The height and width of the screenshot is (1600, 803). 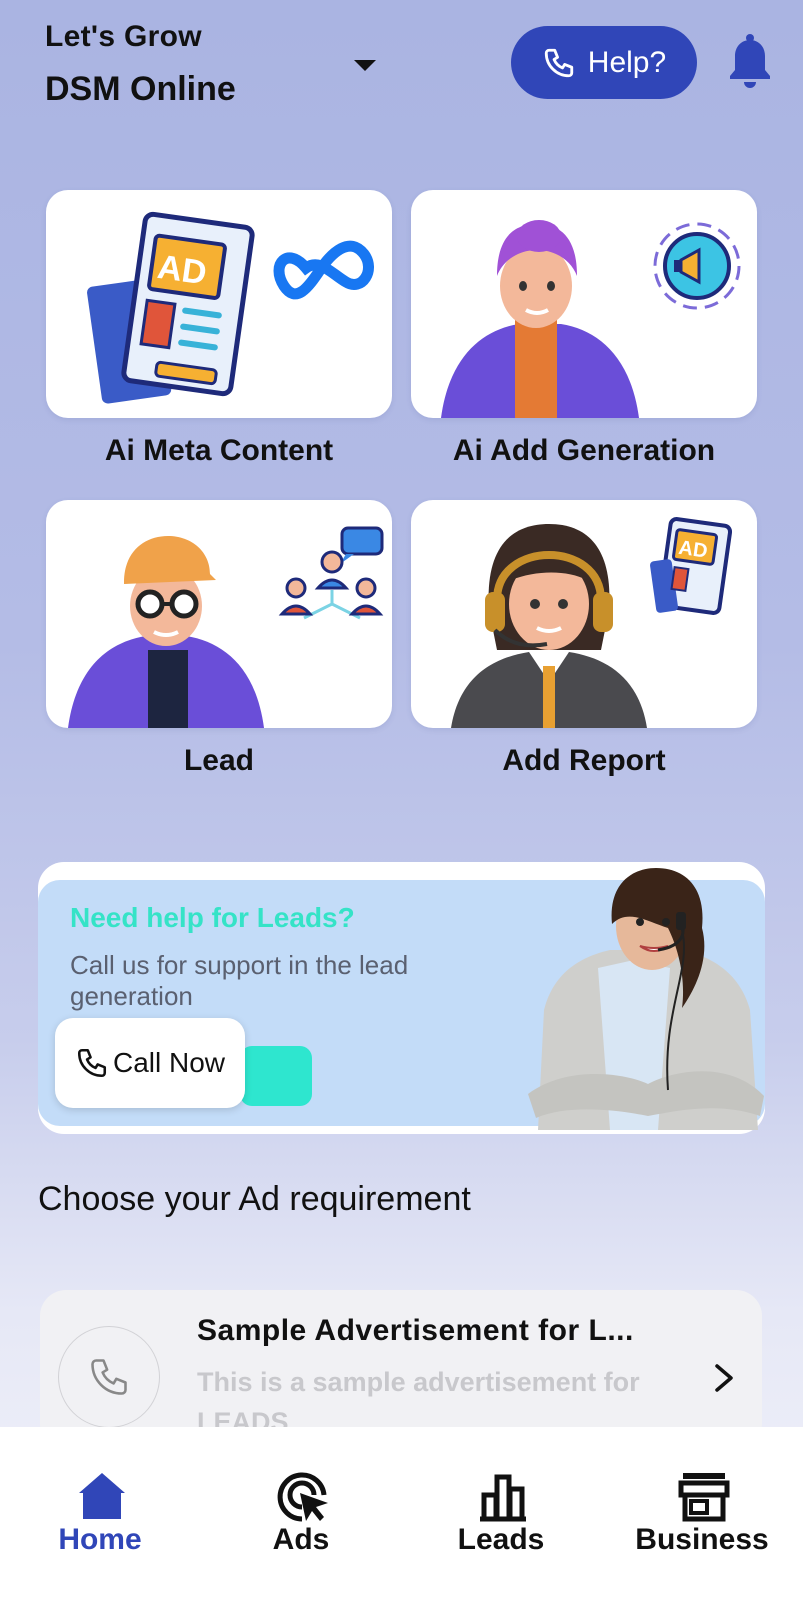 I want to click on feature-card-lead, so click(x=219, y=614).